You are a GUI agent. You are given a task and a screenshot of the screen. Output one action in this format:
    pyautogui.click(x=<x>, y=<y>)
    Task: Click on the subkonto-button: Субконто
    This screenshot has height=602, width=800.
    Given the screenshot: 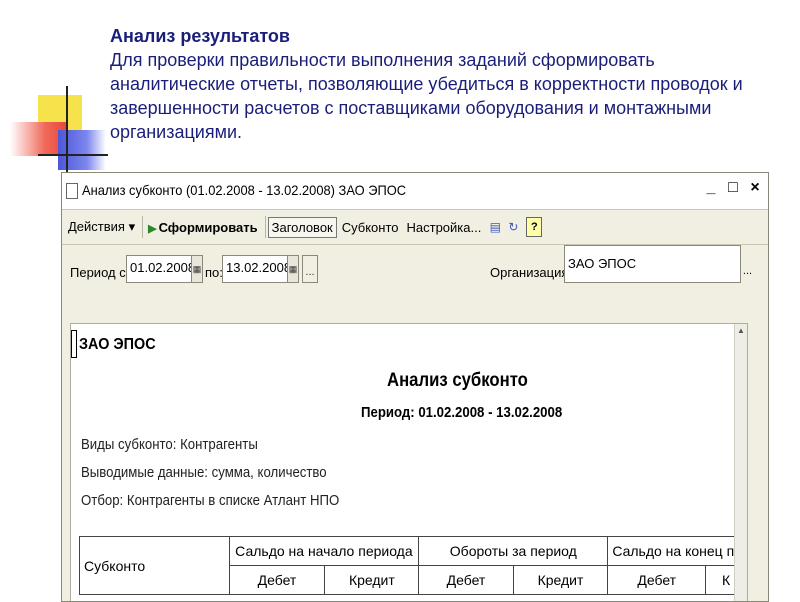 What is the action you would take?
    pyautogui.click(x=370, y=227)
    